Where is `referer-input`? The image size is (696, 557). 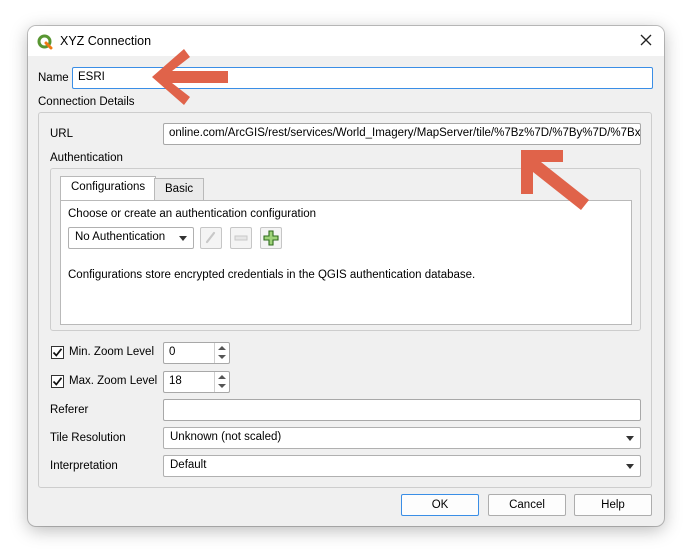 referer-input is located at coordinates (402, 410).